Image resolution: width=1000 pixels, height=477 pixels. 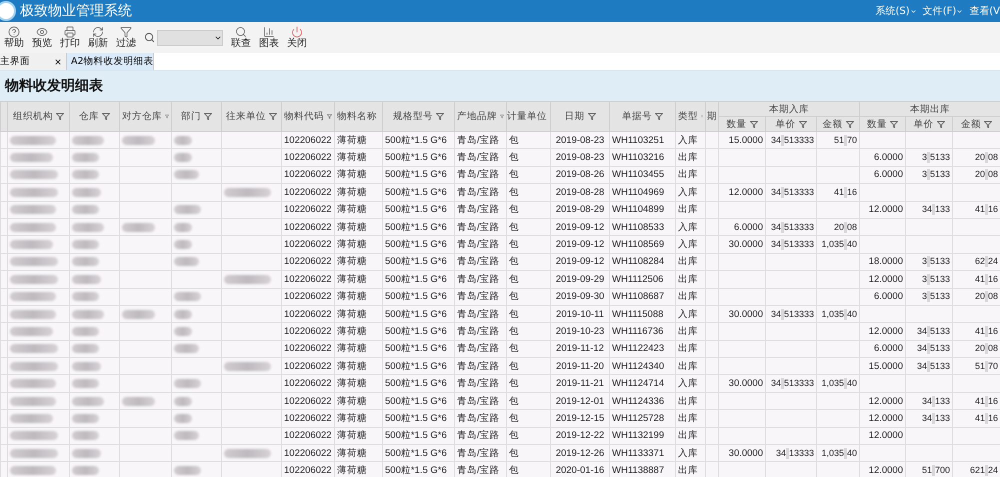 What do you see at coordinates (39, 117) in the screenshot?
I see `column-header: 组织机构` at bounding box center [39, 117].